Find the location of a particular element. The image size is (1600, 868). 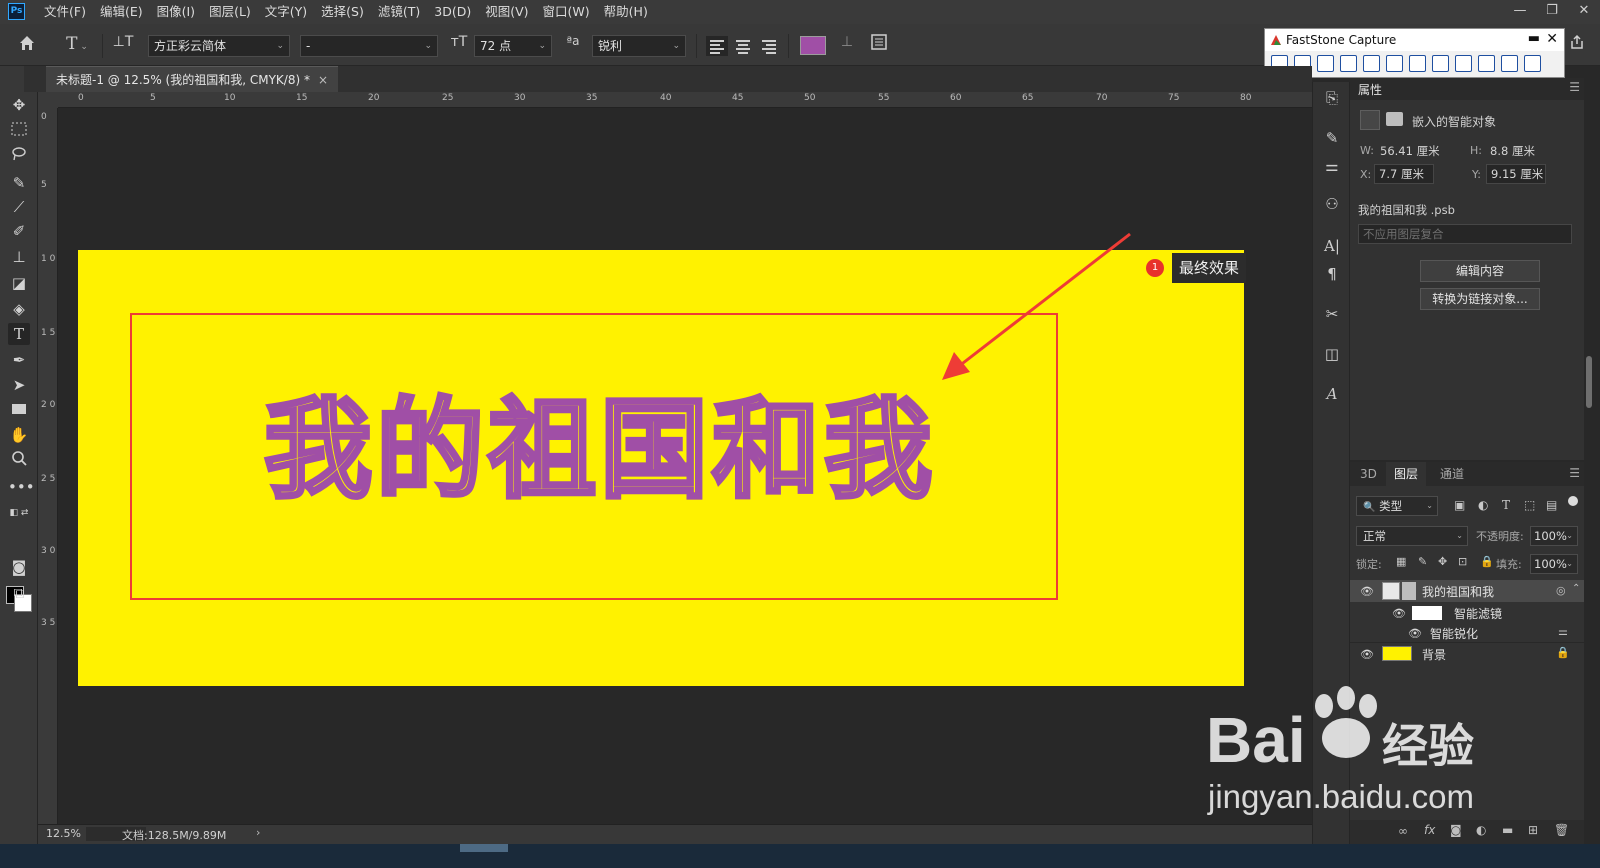

faststone-close-icon: ✕ is located at coordinates (1552, 39).